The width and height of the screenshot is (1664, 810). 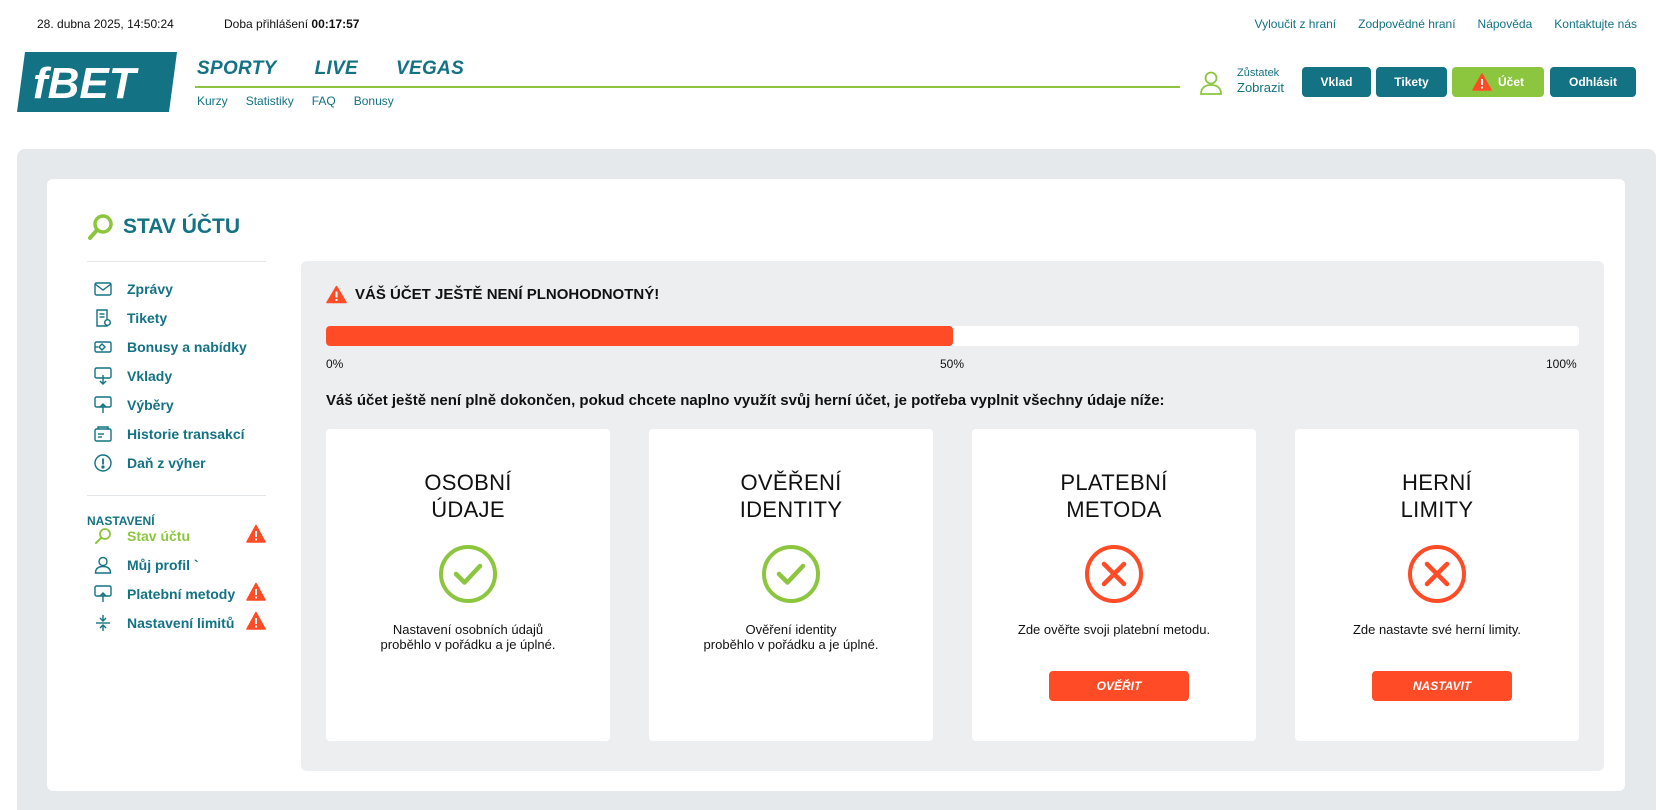 I want to click on nav-statistiky: Statistiky, so click(x=270, y=101).